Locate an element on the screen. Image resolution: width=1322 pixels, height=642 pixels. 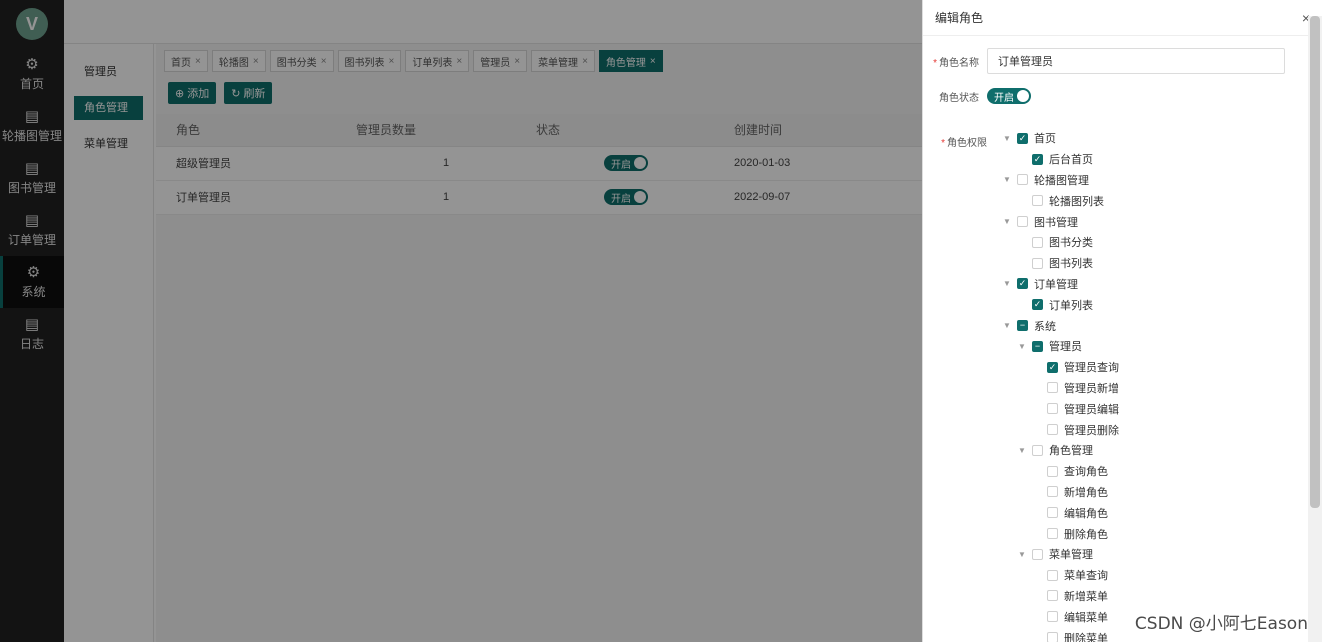
tree-node: ▼编辑角色 is located at coordinates (1151, 512).